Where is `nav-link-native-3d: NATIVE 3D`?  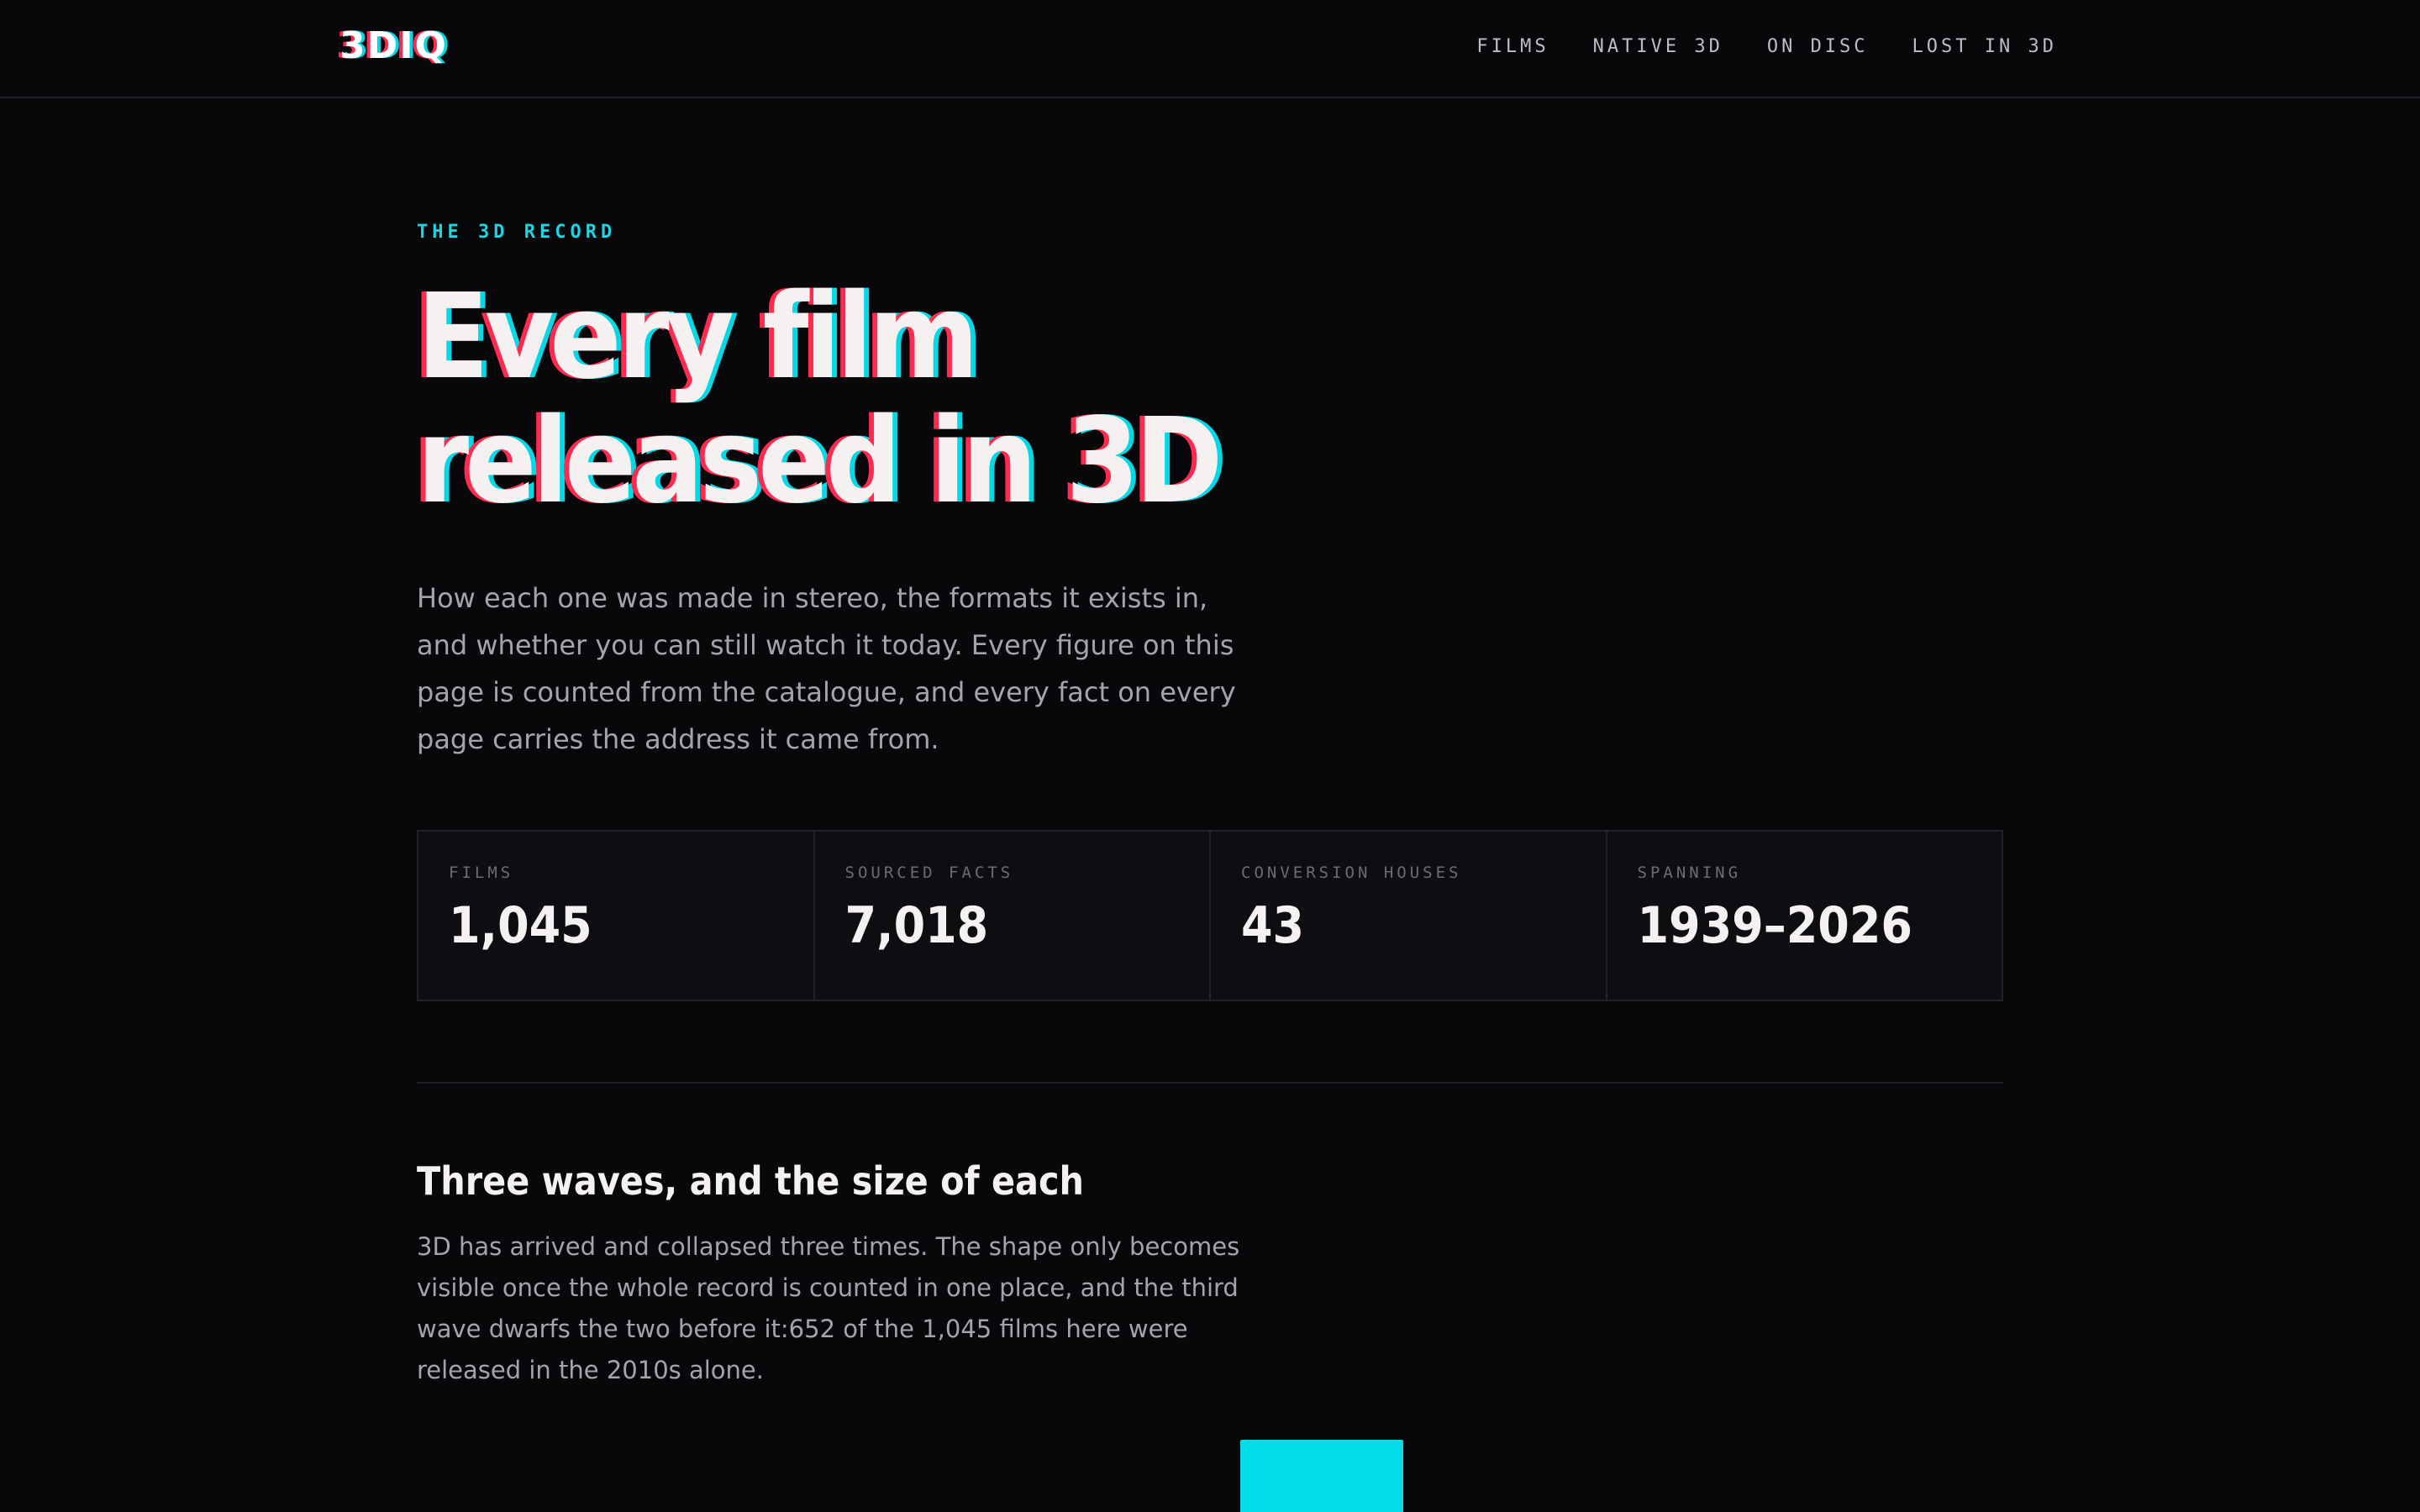 nav-link-native-3d: NATIVE 3D is located at coordinates (1658, 47).